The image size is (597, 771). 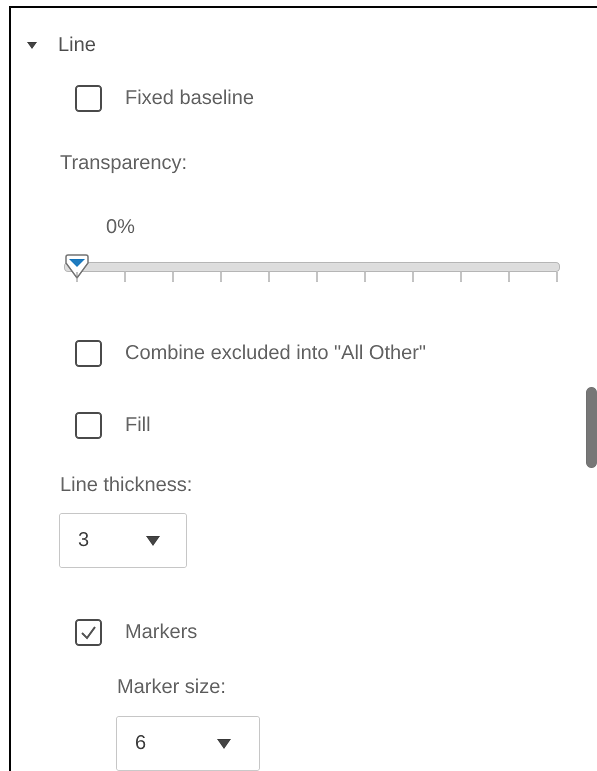 I want to click on scrollbar, so click(x=591, y=427).